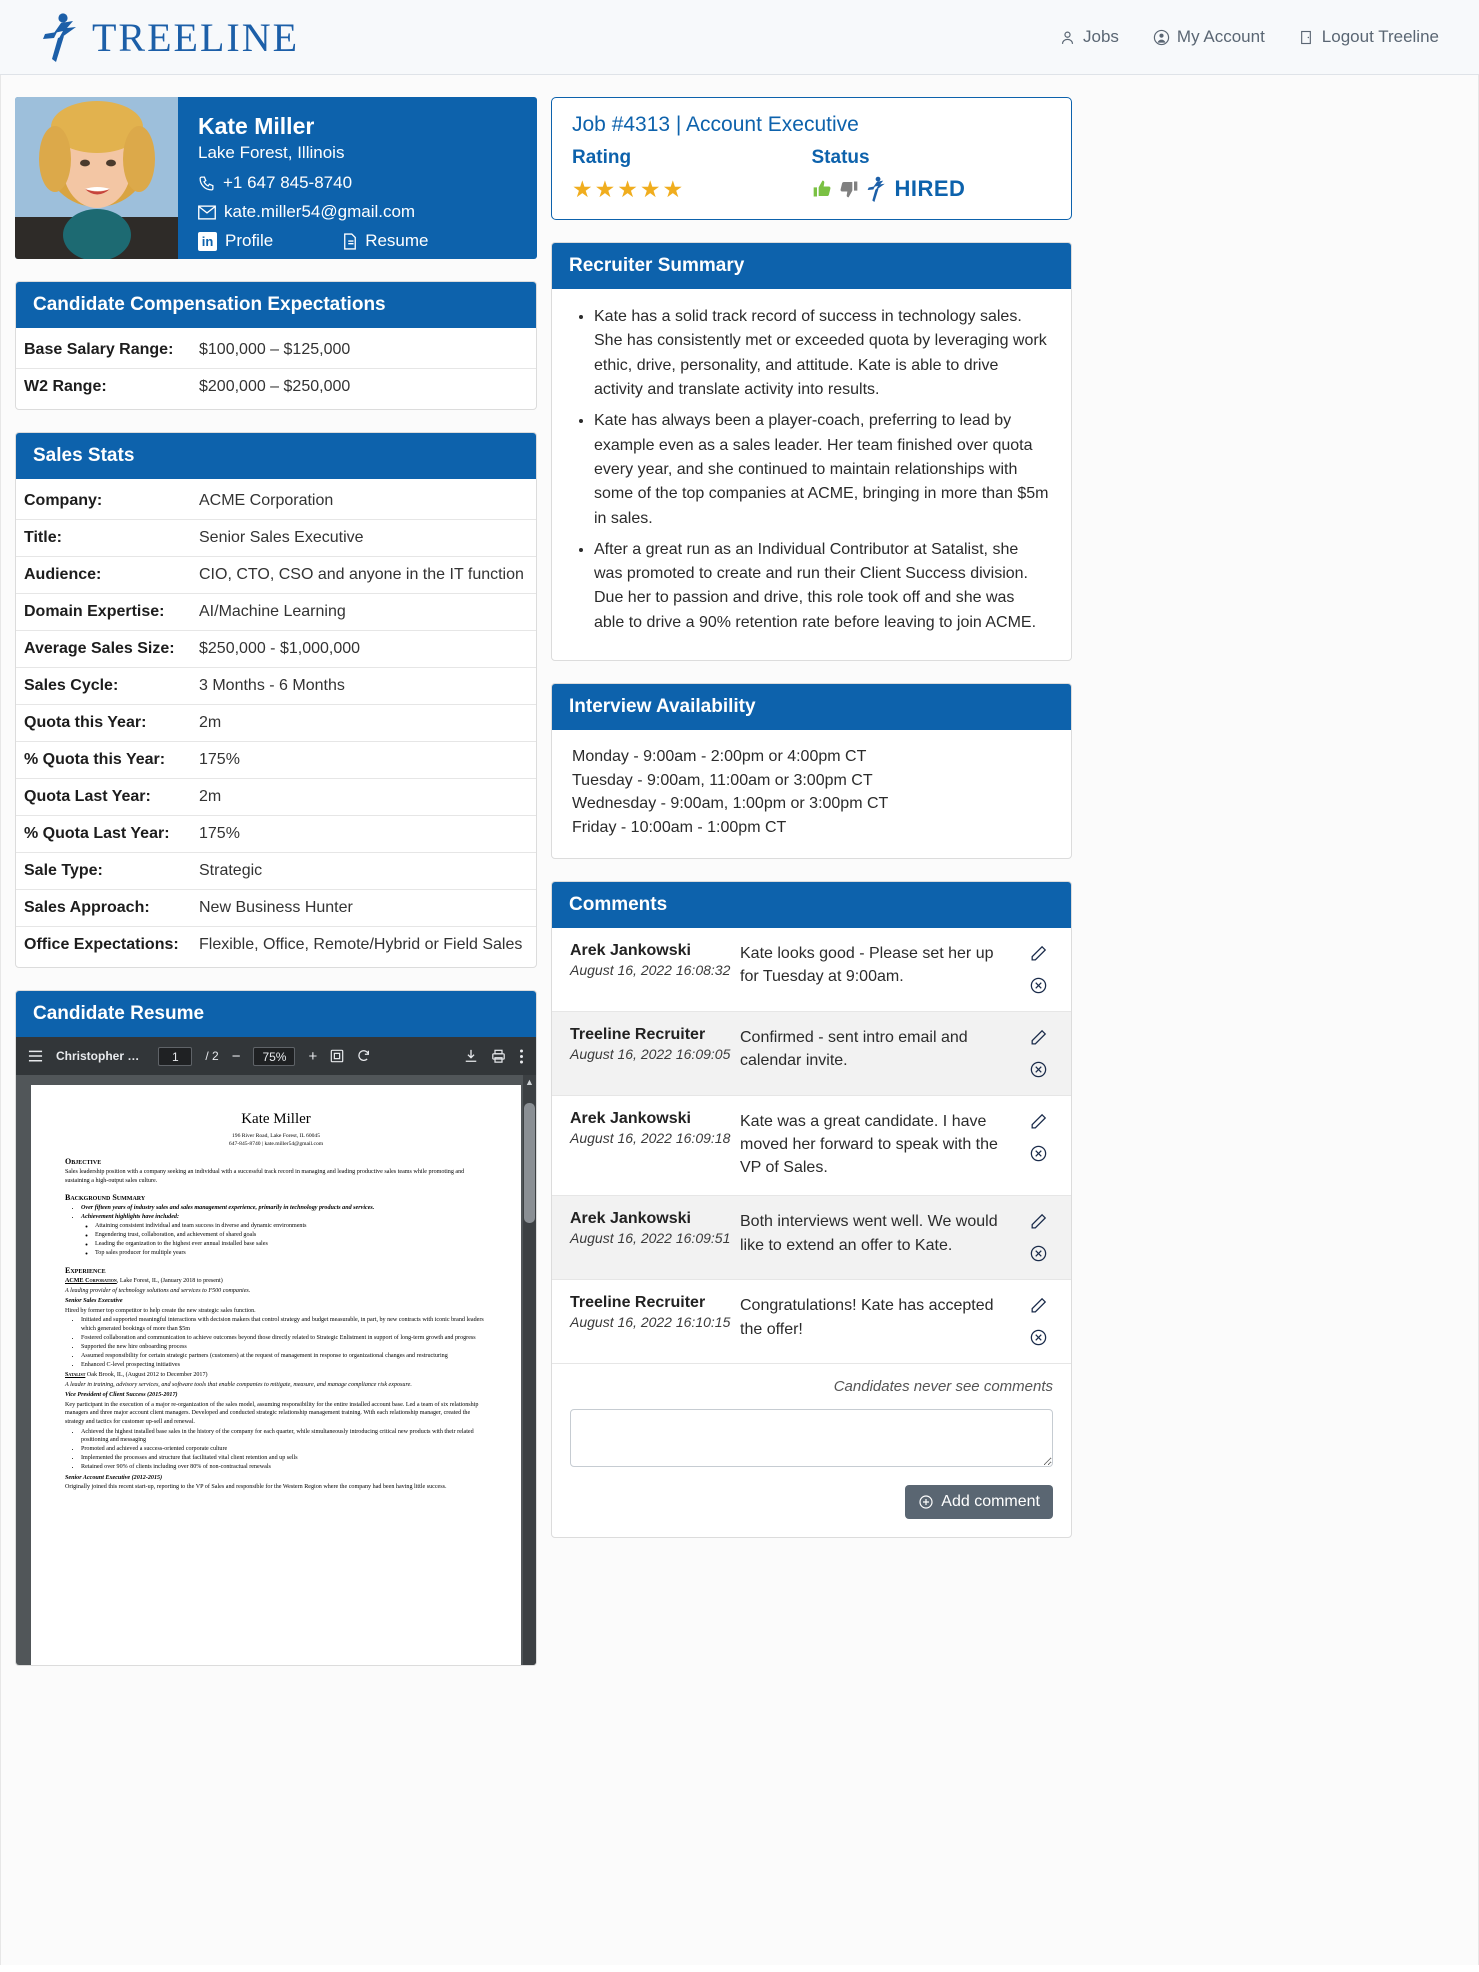 The height and width of the screenshot is (1972, 1479). I want to click on comment-date: August 16, 2022 16:09:05, so click(650, 1053).